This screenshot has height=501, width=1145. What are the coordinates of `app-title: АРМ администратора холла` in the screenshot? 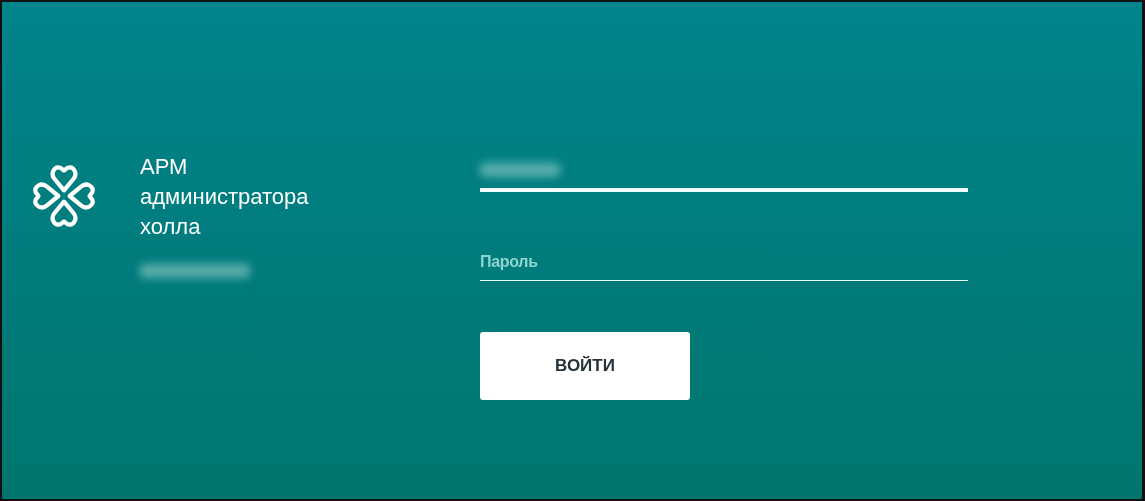 It's located at (224, 197).